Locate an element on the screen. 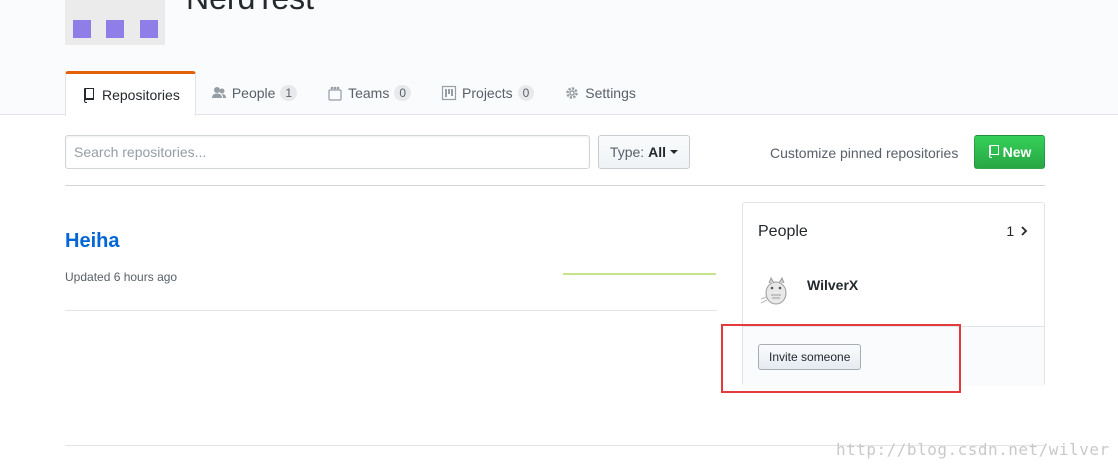 The image size is (1118, 468). member-name-link: WilverX is located at coordinates (832, 285).